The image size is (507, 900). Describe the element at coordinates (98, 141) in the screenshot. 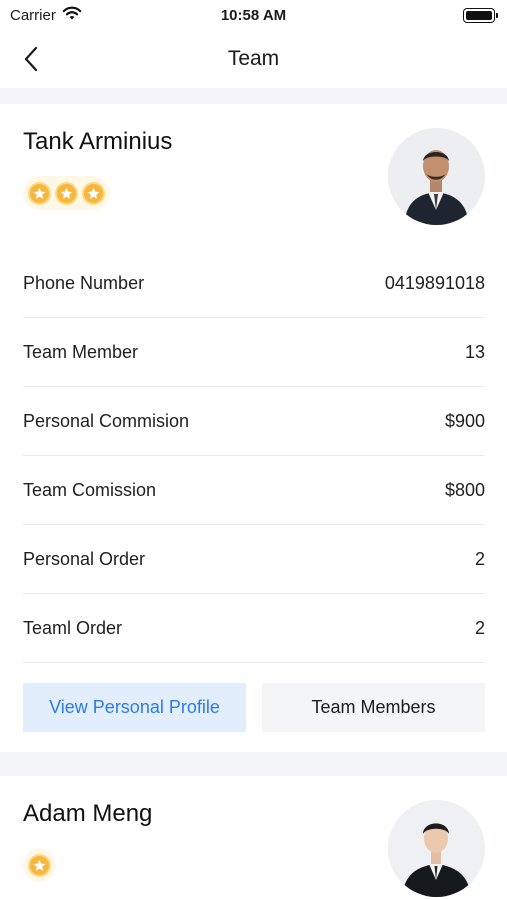

I see `member-name: Tank Arminius` at that location.